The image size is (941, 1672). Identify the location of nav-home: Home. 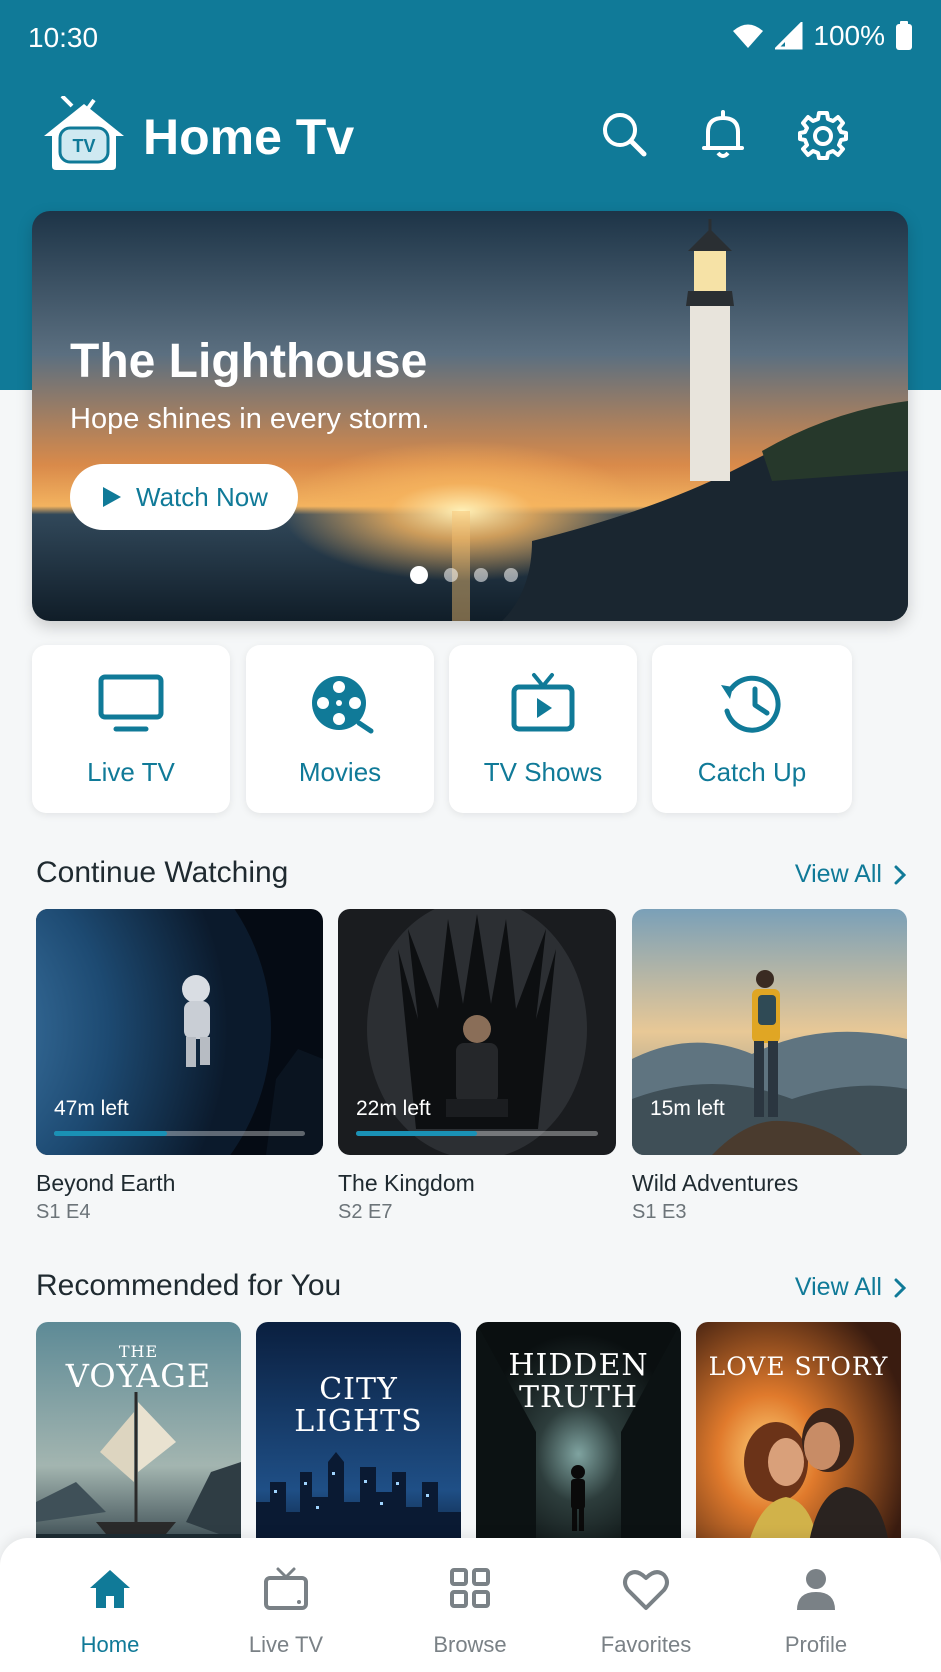
(110, 1616).